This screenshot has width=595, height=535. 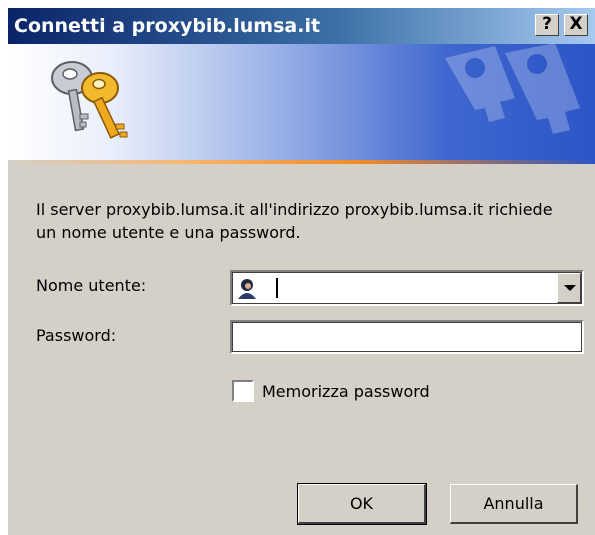 I want to click on window-title: Connetti a proxybib.lumsa.it, so click(x=167, y=26).